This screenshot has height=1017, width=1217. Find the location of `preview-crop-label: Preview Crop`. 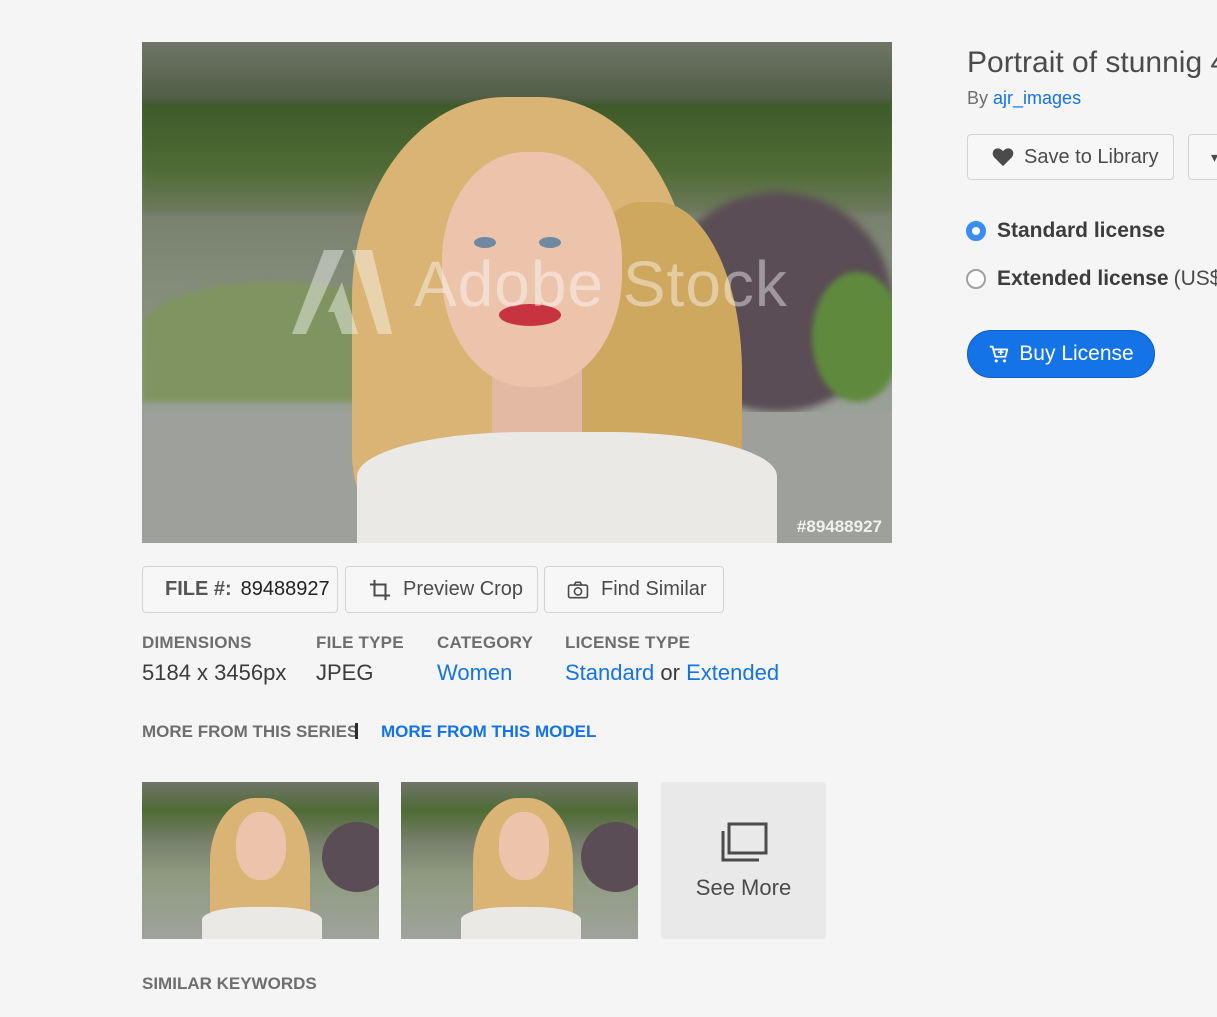

preview-crop-label: Preview Crop is located at coordinates (463, 589).